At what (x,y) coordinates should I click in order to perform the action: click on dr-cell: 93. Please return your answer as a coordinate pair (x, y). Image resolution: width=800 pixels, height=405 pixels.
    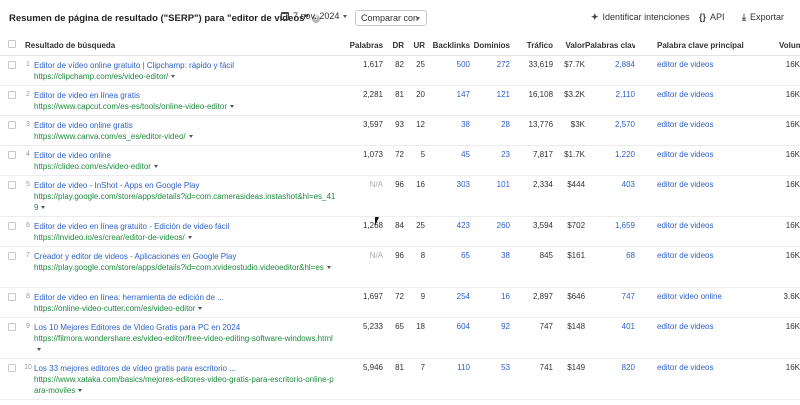
    Looking at the image, I should click on (394, 130).